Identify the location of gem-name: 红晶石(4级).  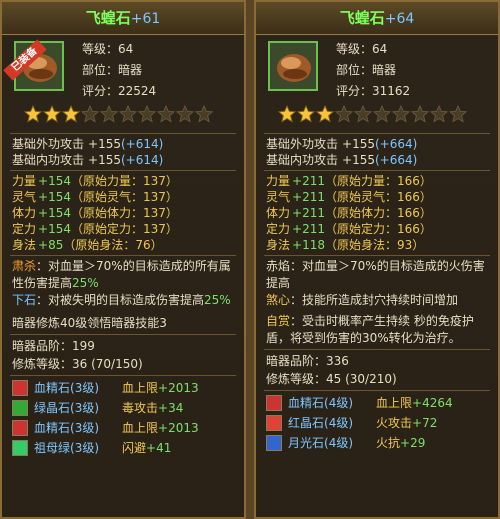
(320, 423).